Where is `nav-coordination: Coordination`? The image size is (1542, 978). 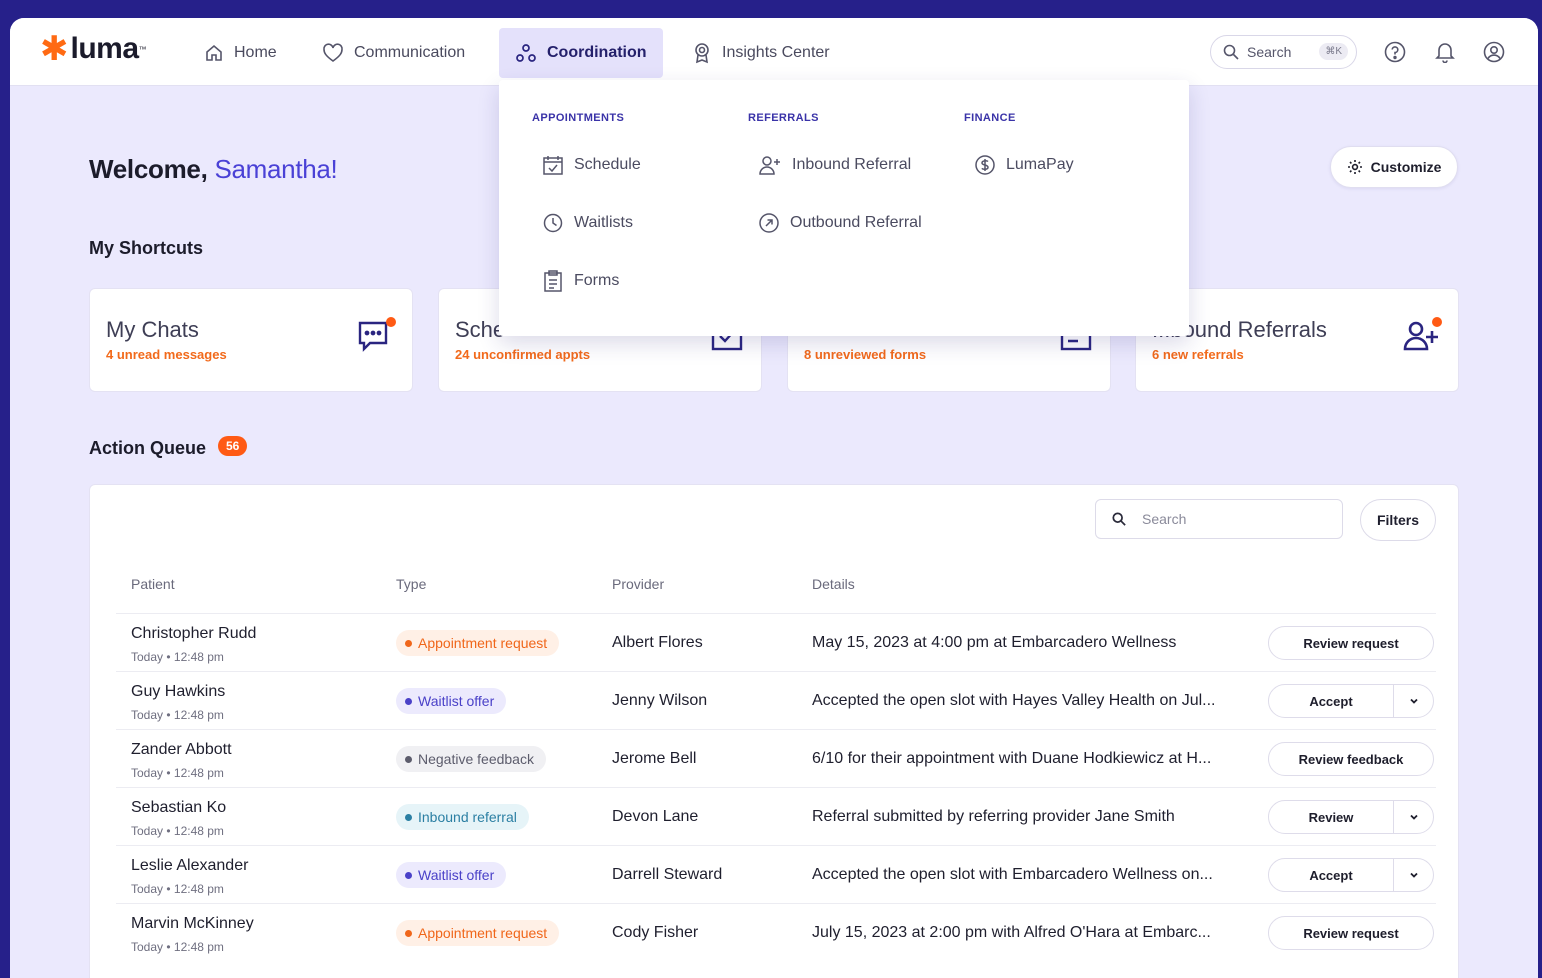 nav-coordination: Coordination is located at coordinates (581, 53).